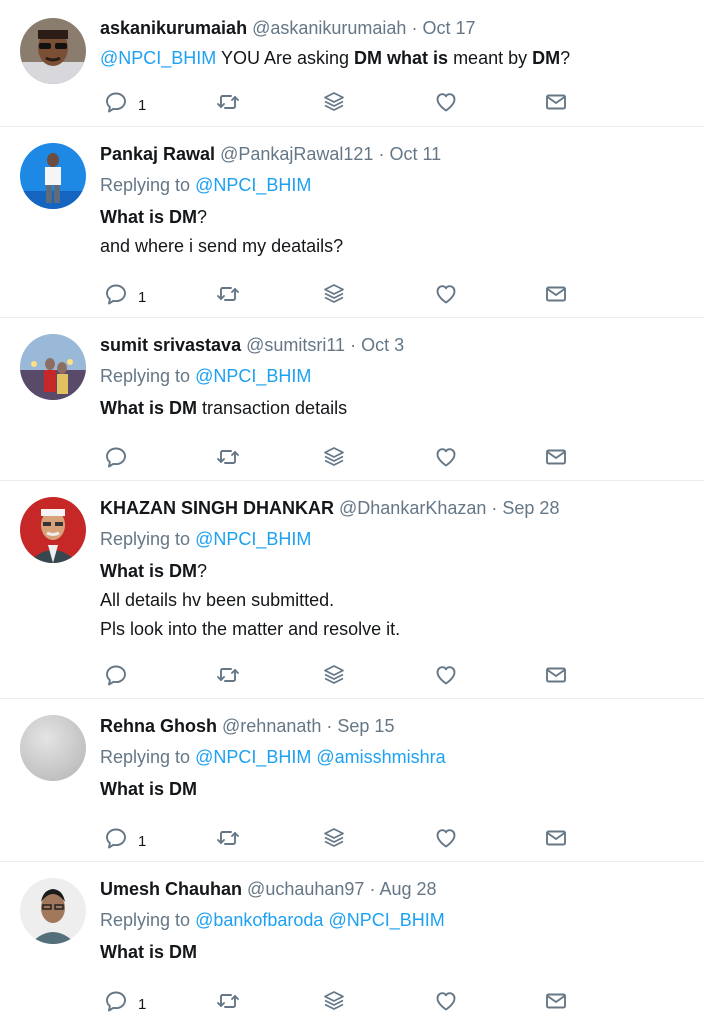 The height and width of the screenshot is (1024, 704). Describe the element at coordinates (295, 345) in the screenshot. I see `user-handle: @sumitsri11` at that location.